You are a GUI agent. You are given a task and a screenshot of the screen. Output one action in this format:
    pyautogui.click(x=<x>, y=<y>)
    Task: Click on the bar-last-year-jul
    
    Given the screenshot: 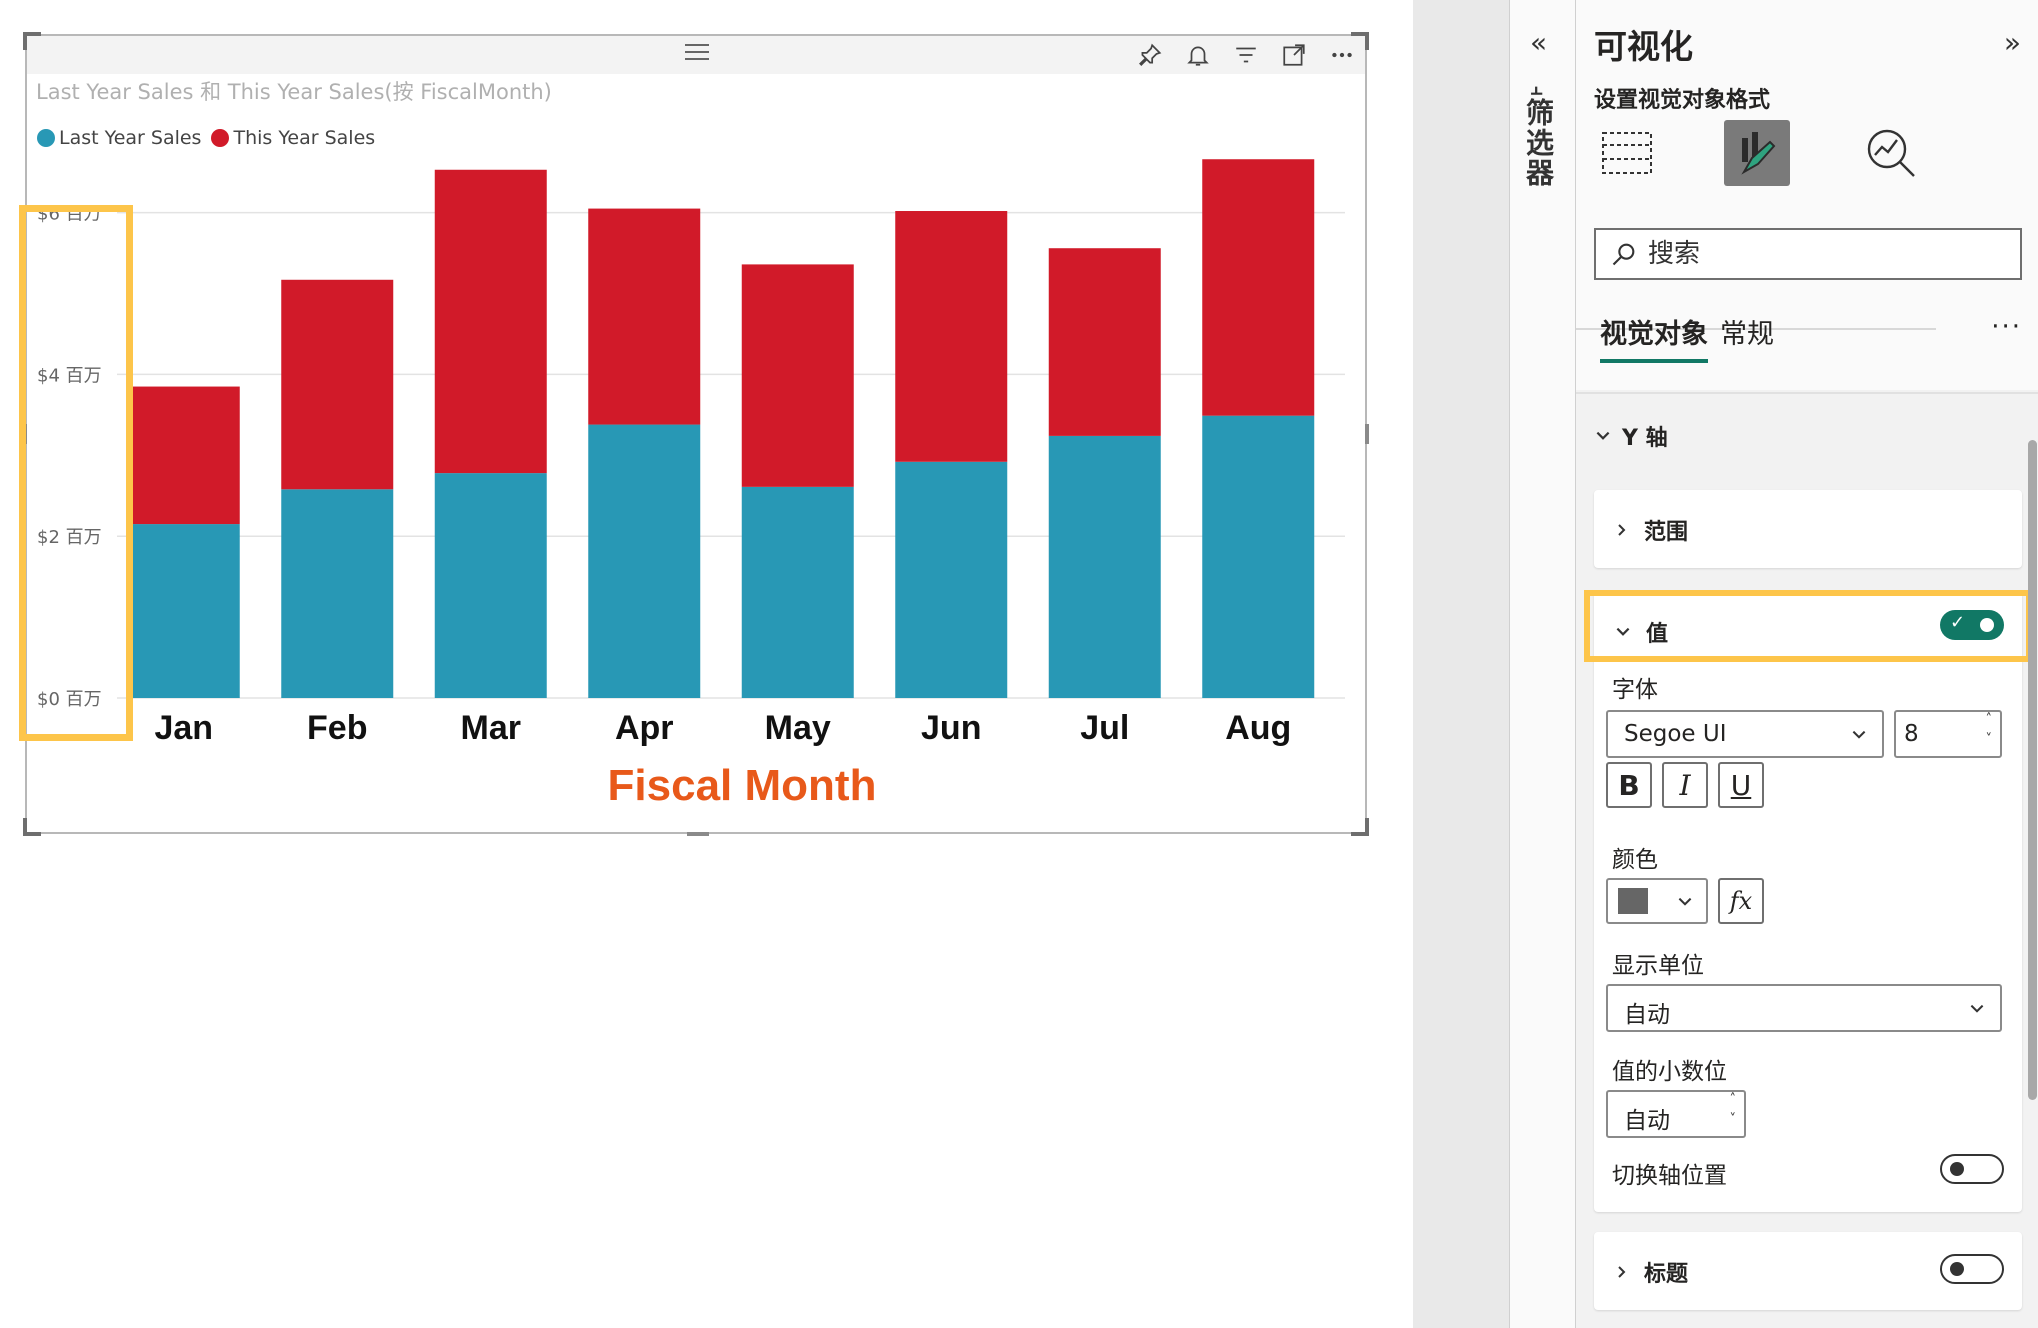 What is the action you would take?
    pyautogui.click(x=1104, y=566)
    